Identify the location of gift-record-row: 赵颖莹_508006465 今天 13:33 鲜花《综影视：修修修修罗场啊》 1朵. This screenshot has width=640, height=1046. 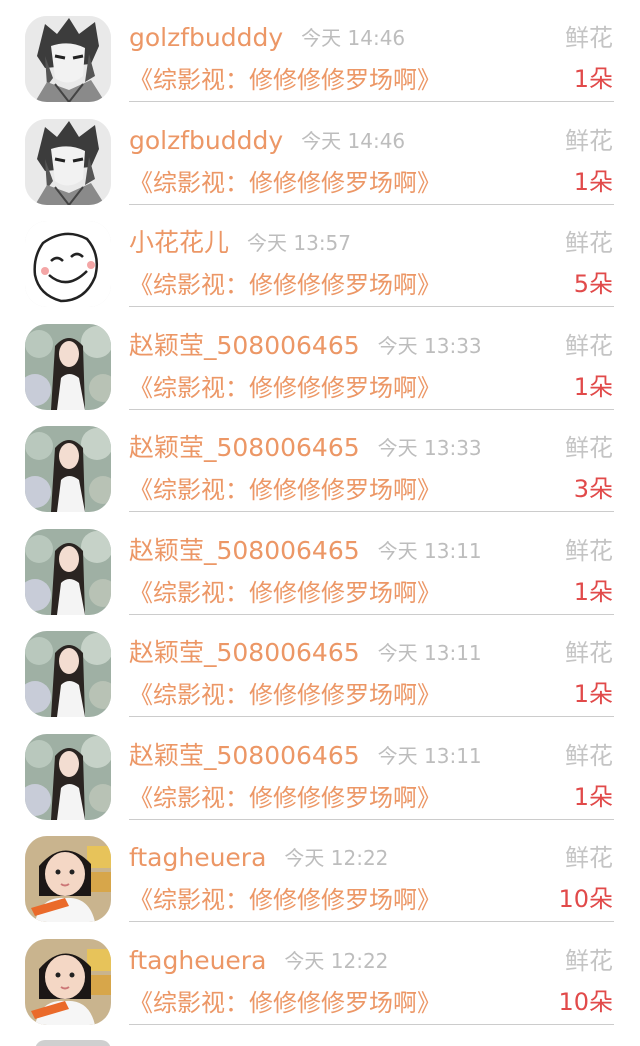
(320, 359).